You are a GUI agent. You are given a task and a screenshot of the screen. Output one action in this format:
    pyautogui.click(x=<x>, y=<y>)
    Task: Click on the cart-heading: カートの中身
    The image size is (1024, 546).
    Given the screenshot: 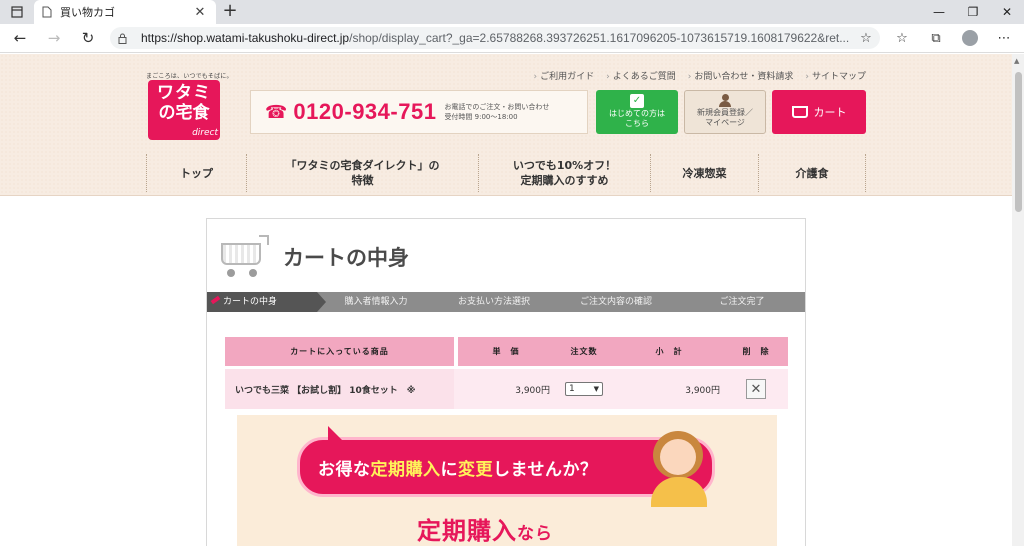 What is the action you would take?
    pyautogui.click(x=313, y=257)
    